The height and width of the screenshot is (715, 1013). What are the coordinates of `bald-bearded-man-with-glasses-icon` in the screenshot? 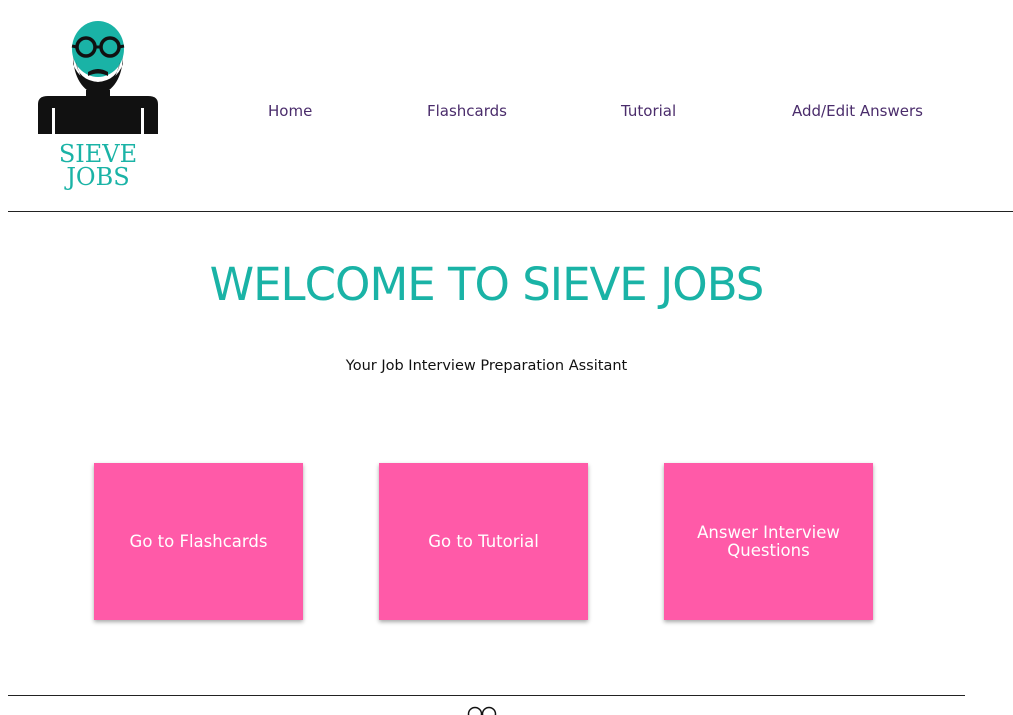 It's located at (98, 77).